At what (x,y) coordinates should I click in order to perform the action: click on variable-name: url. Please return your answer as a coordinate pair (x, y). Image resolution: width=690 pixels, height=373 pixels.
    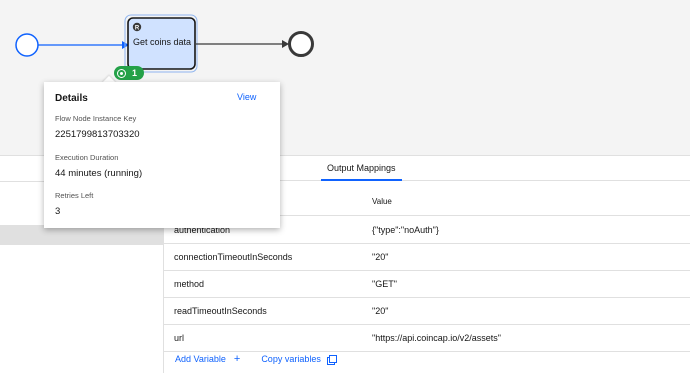
    Looking at the image, I should click on (179, 338).